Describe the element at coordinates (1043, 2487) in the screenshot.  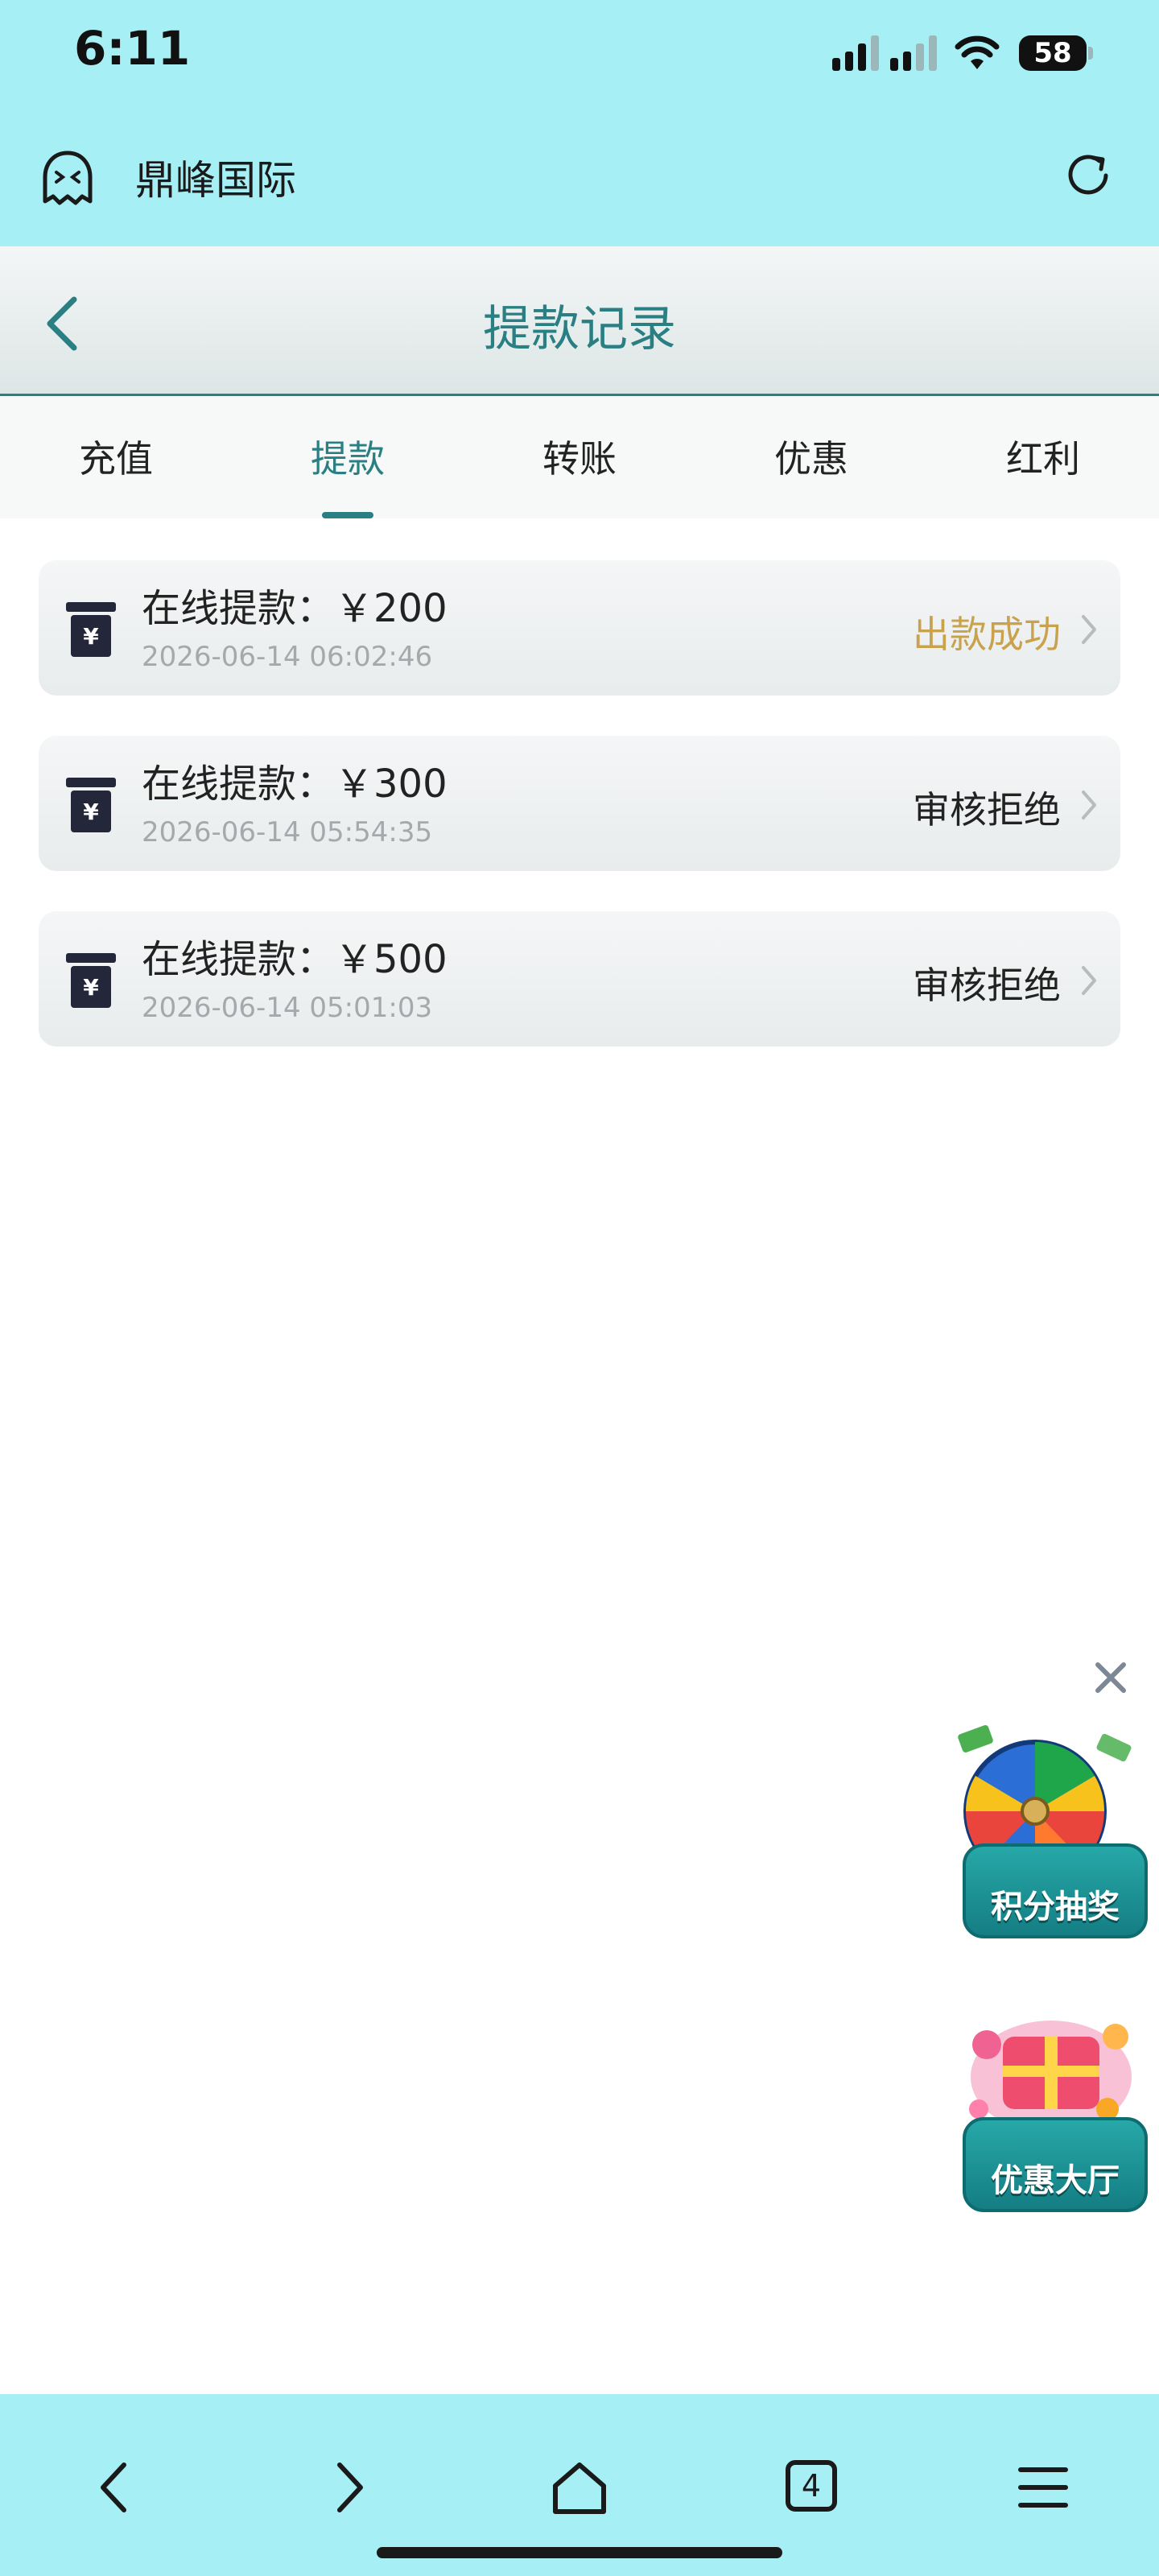
I see `menu-icon` at that location.